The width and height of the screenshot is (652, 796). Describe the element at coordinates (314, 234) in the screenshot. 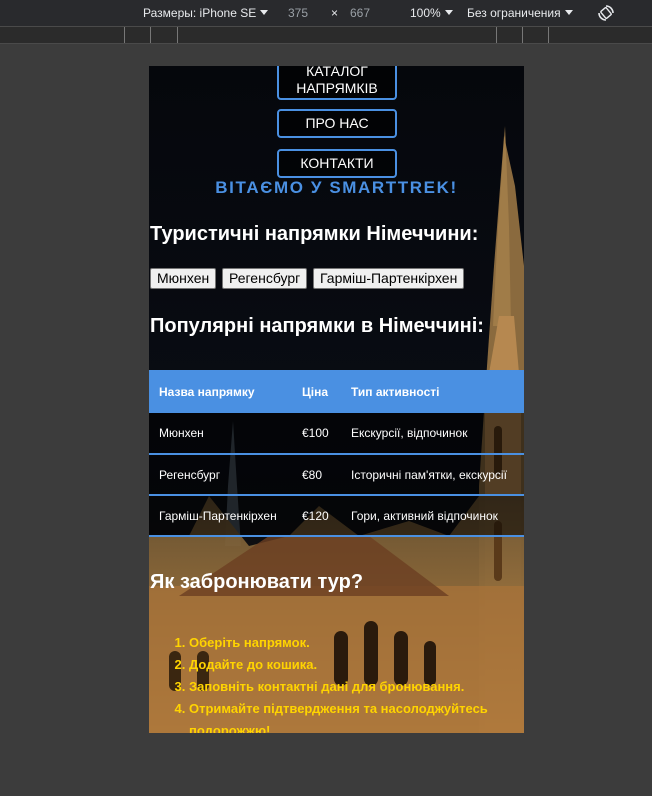

I see `tourist-destinations-heading: Туристичні напрямки Німеччини:` at that location.